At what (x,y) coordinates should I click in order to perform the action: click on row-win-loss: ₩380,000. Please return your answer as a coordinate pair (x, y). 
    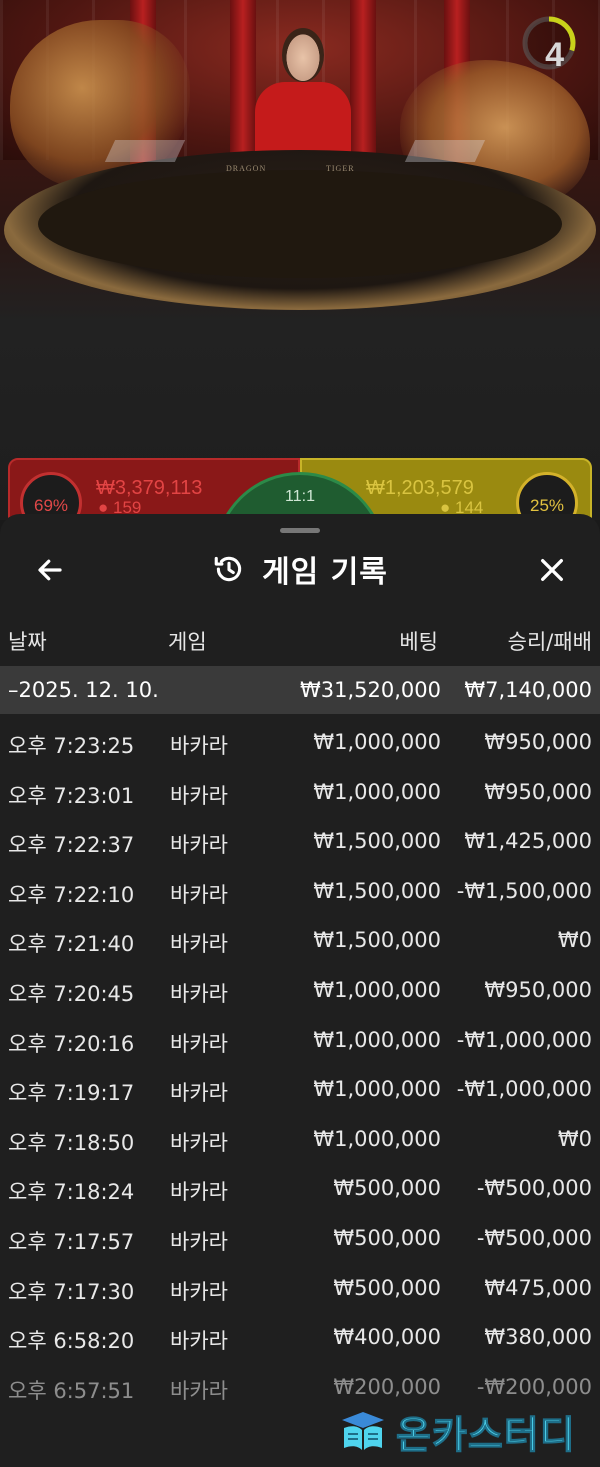
    Looking at the image, I should click on (538, 1337).